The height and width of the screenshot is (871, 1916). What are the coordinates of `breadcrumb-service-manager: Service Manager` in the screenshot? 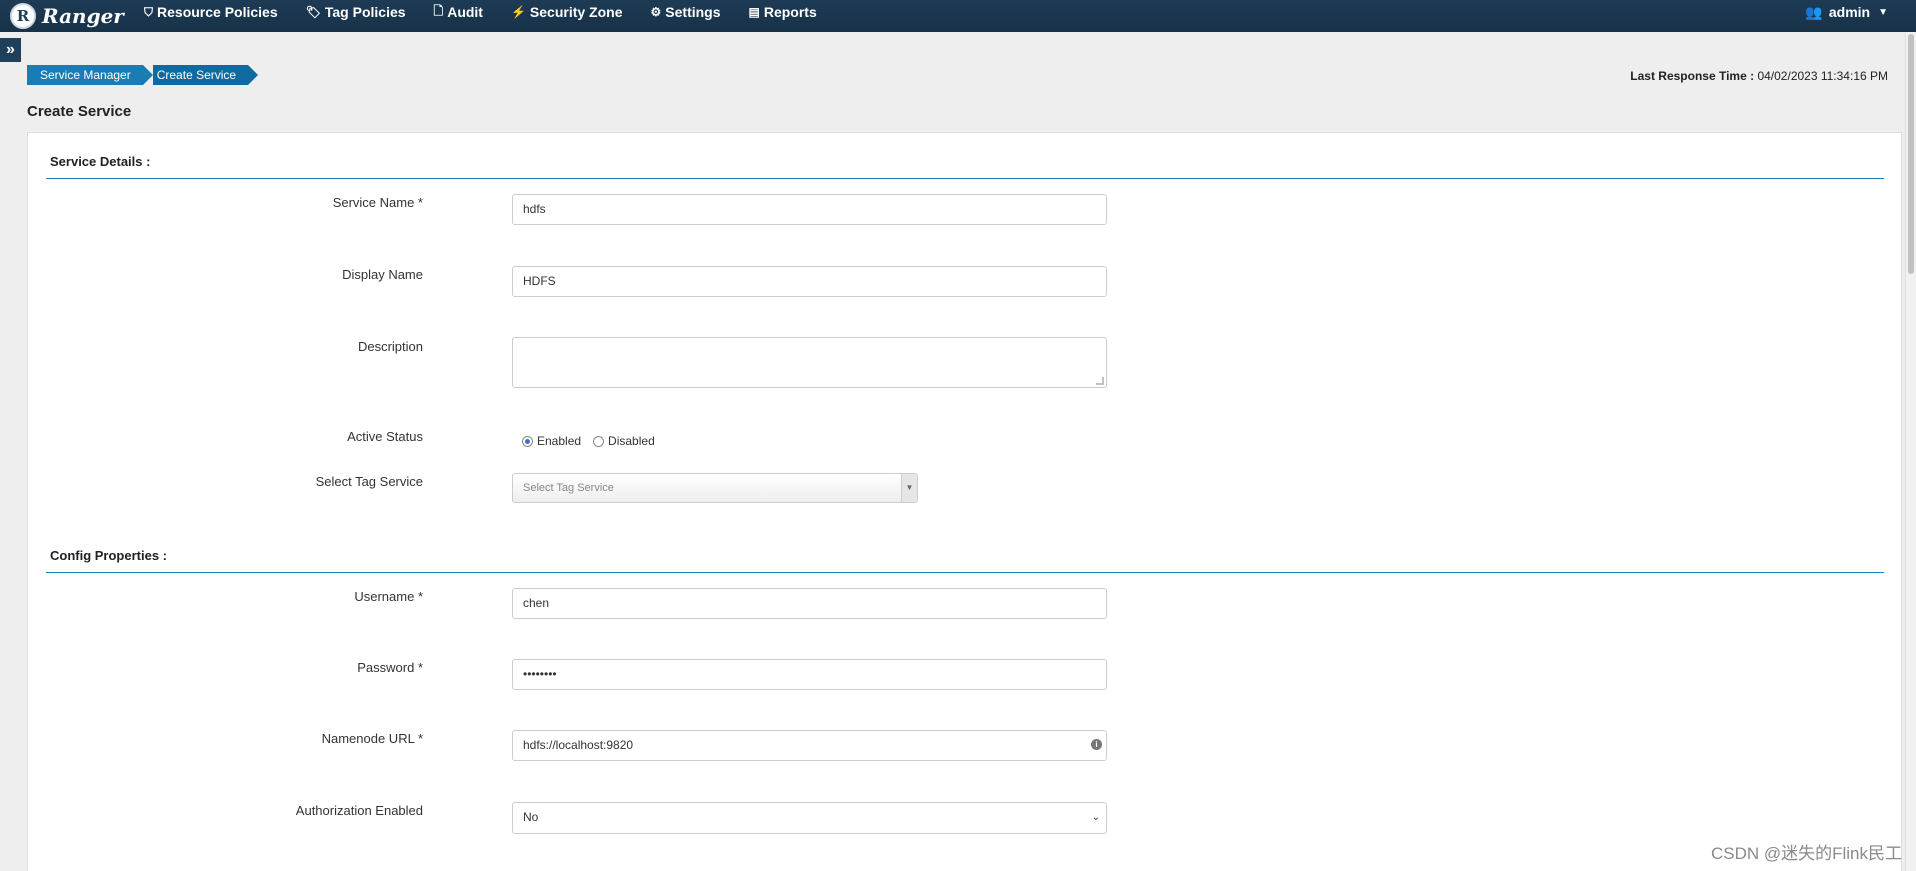 It's located at (90, 75).